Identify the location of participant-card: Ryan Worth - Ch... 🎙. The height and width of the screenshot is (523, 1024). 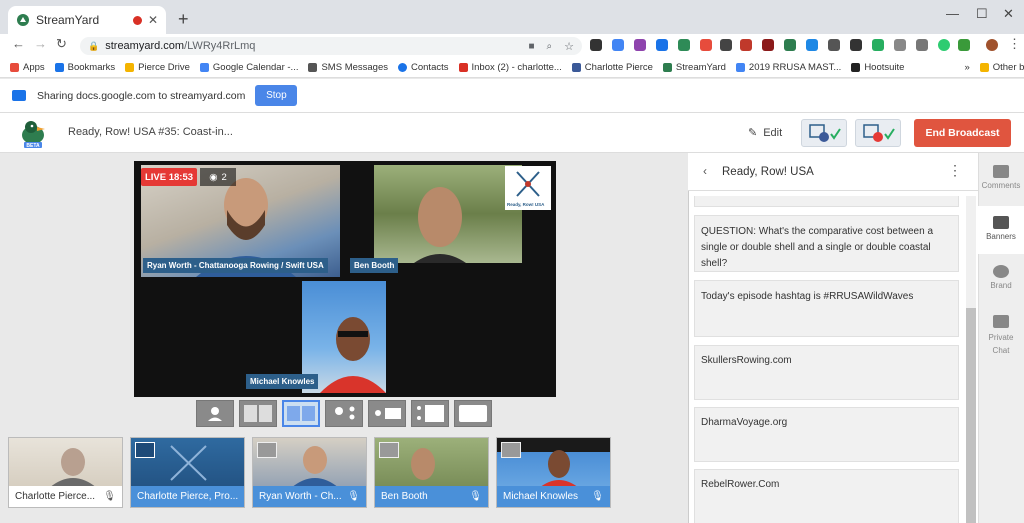
(309, 472).